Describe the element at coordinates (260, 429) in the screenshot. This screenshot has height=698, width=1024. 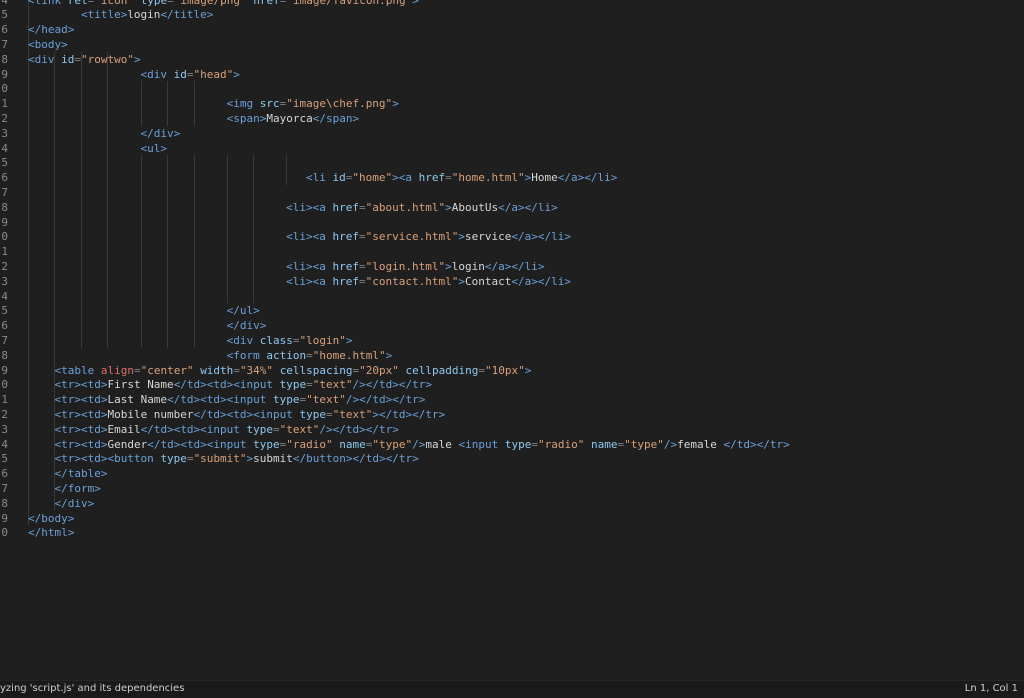
I see `code-token: type` at that location.